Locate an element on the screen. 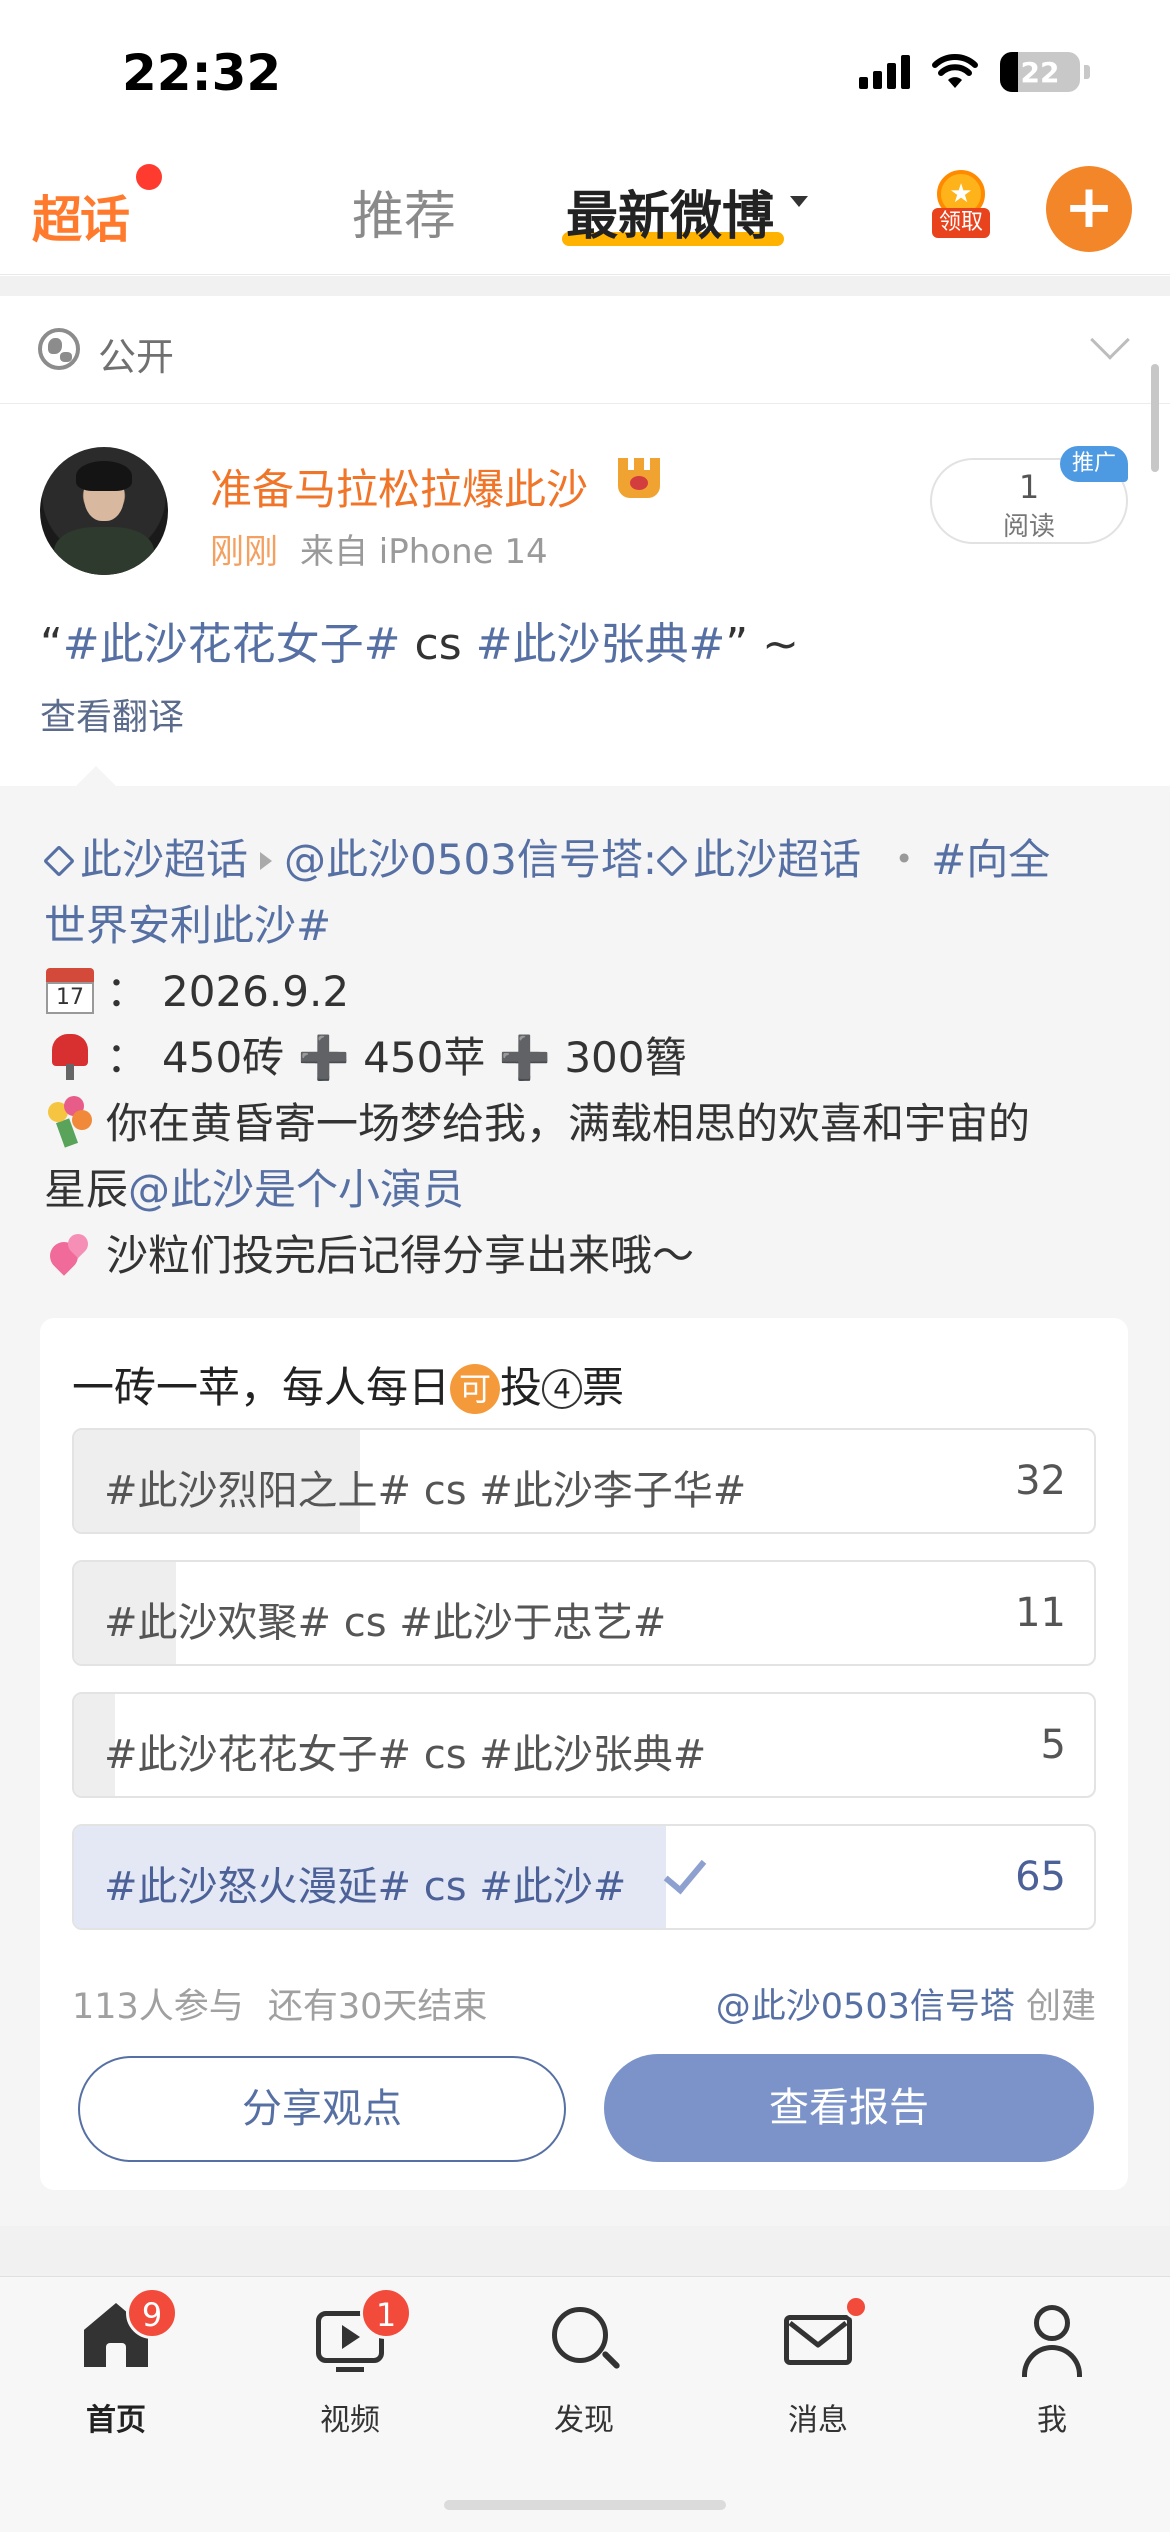 This screenshot has height=2532, width=1170. tab-discover: 发现 is located at coordinates (584, 2376).